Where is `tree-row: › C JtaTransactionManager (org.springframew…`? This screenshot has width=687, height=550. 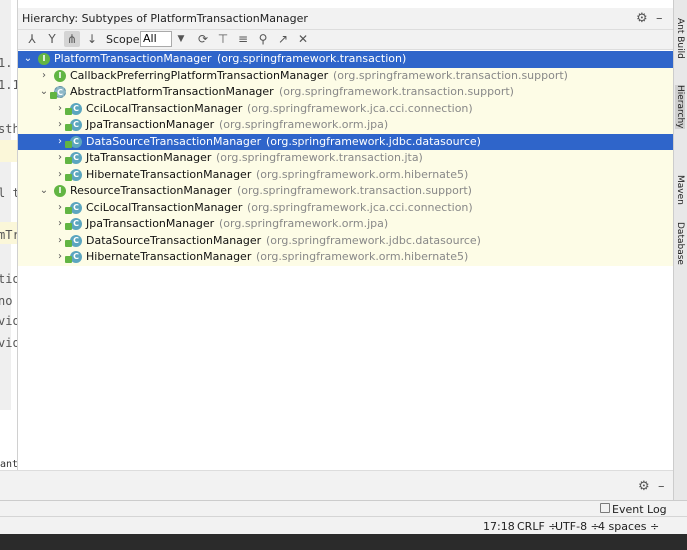 tree-row: › C JtaTransactionManager (org.springframew… is located at coordinates (345, 158).